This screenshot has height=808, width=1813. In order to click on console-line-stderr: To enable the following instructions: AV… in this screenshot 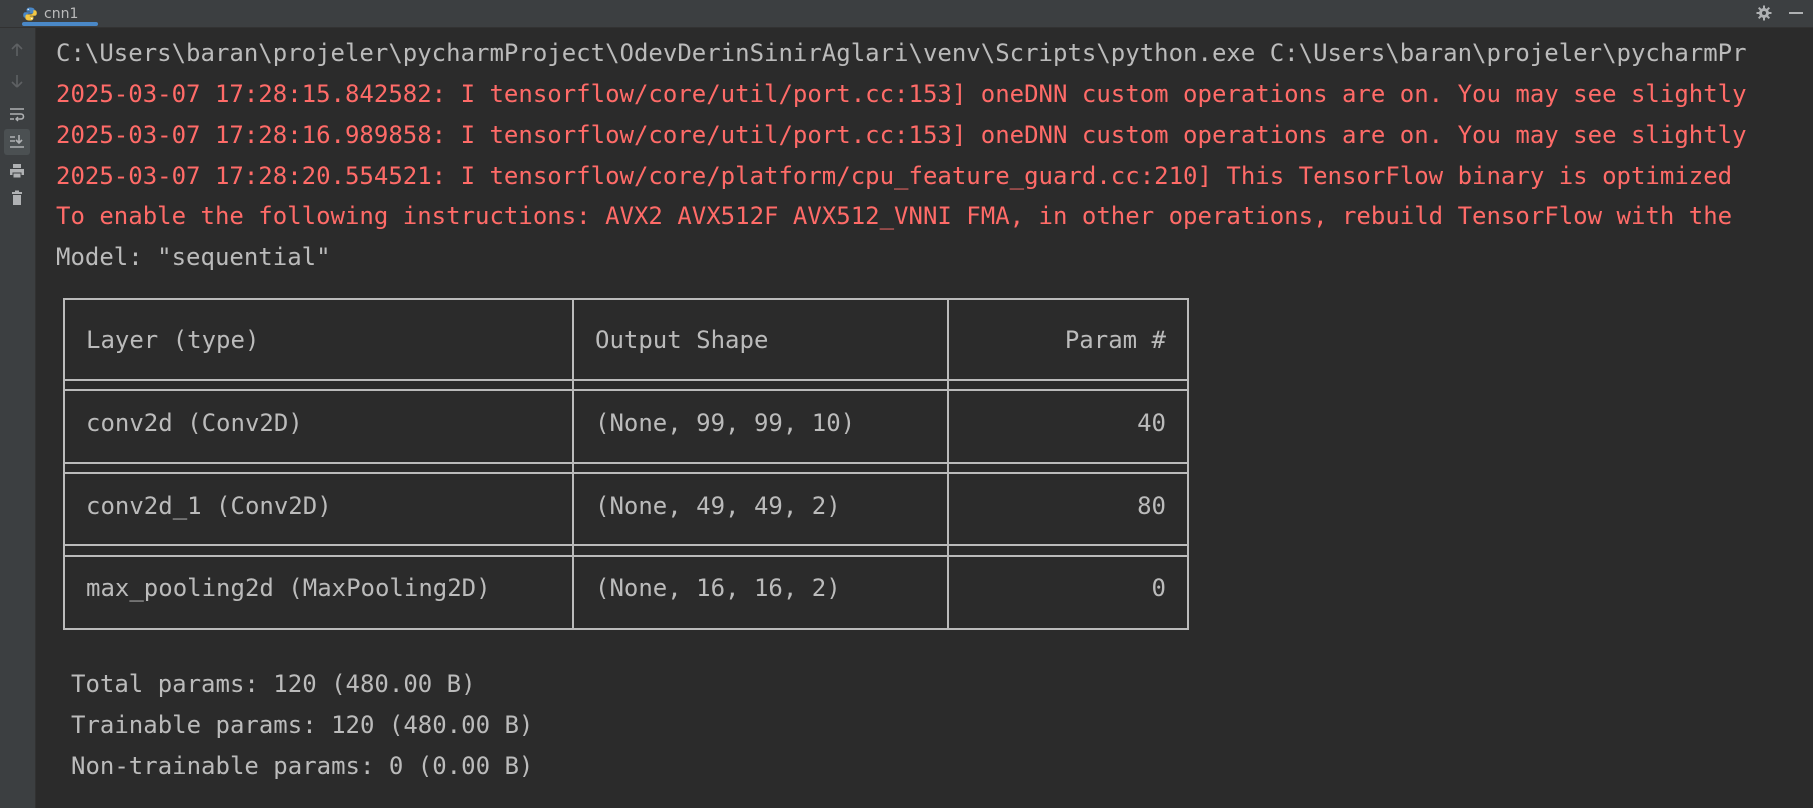, I will do `click(894, 216)`.